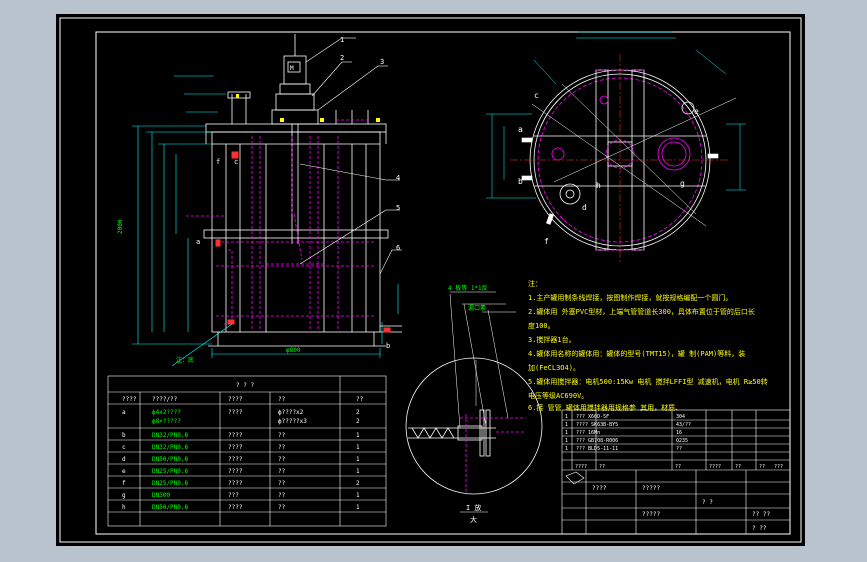 This screenshot has width=867, height=562. What do you see at coordinates (681, 508) in the screenshot?
I see `title-block-text: ???? ????? ? ? ????? ?? ?? ? ??` at bounding box center [681, 508].